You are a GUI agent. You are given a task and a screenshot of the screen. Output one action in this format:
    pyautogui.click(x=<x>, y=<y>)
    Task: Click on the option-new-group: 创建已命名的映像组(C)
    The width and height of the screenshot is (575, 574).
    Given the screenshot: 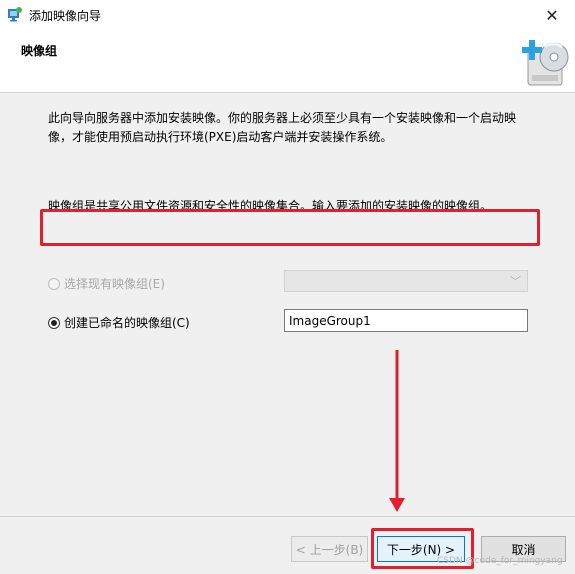 What is the action you would take?
    pyautogui.click(x=119, y=322)
    